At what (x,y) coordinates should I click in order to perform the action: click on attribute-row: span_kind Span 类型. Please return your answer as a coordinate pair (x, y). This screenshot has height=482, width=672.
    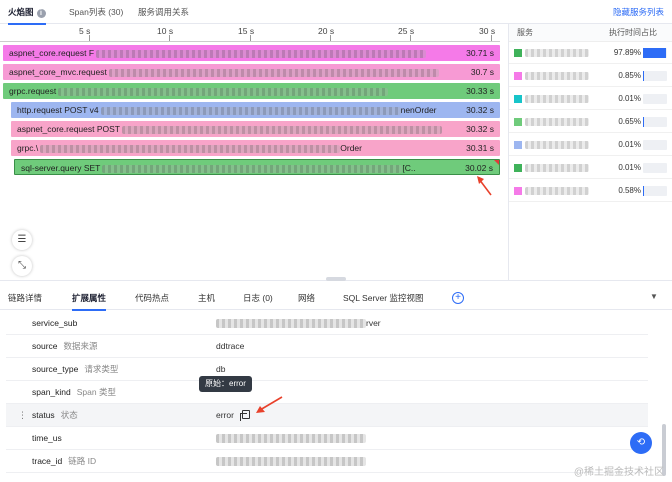
    Looking at the image, I should click on (327, 392).